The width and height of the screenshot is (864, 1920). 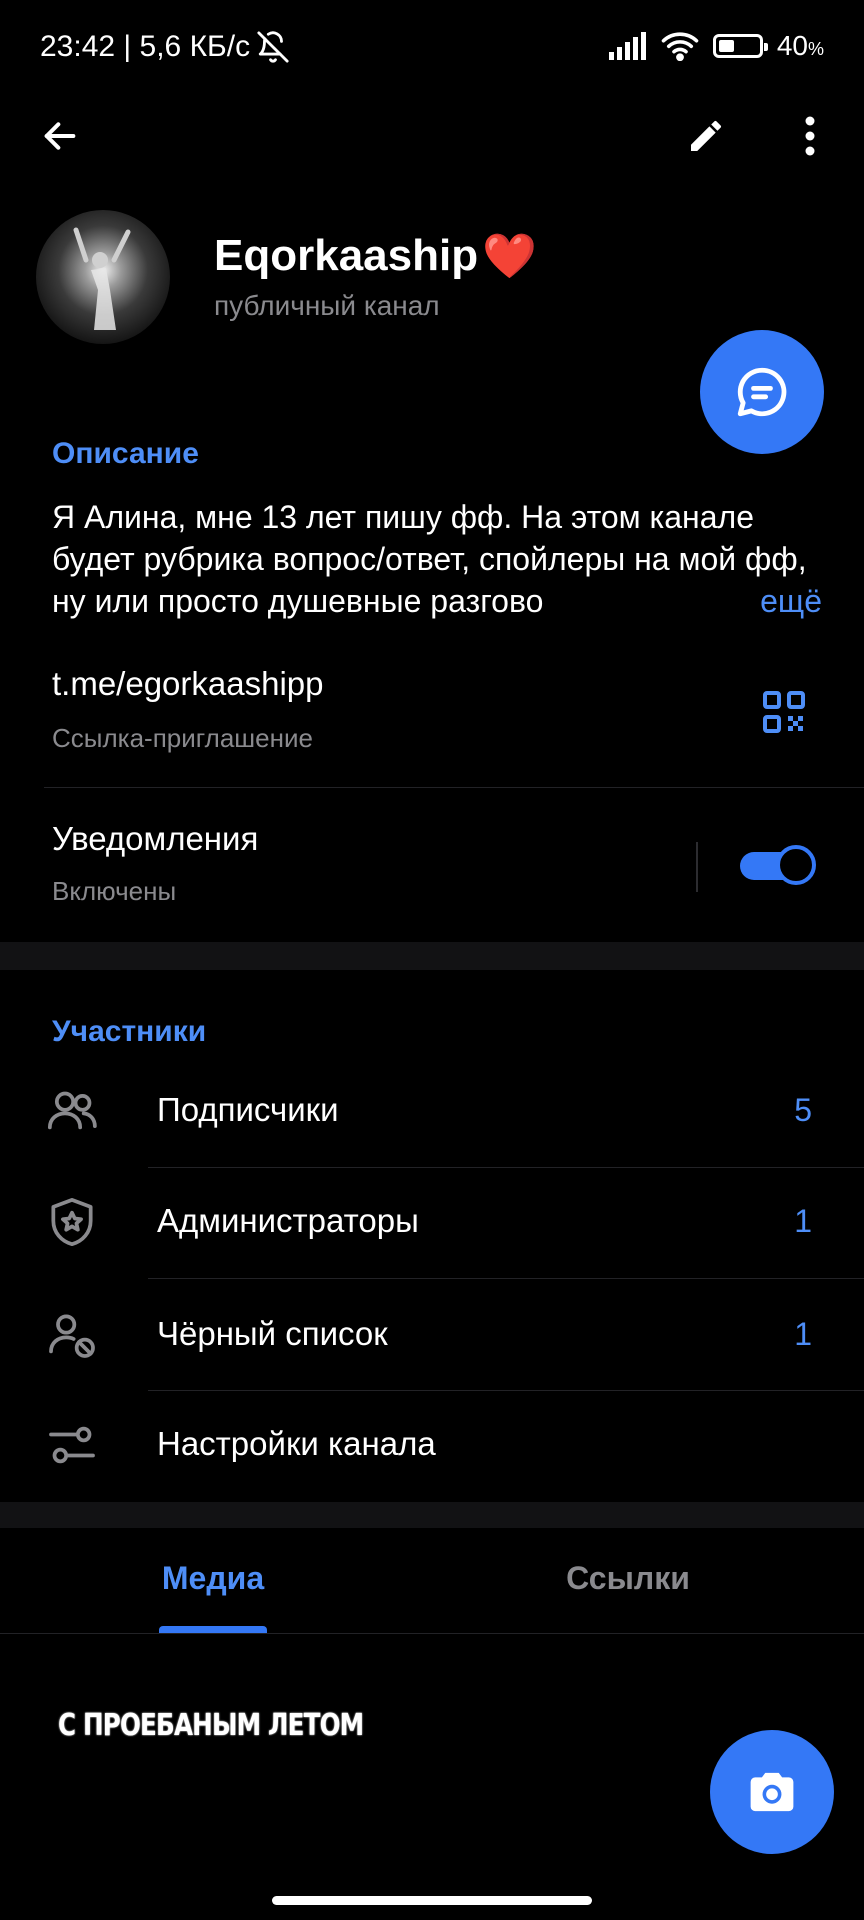 I want to click on pencil-icon, so click(x=706, y=136).